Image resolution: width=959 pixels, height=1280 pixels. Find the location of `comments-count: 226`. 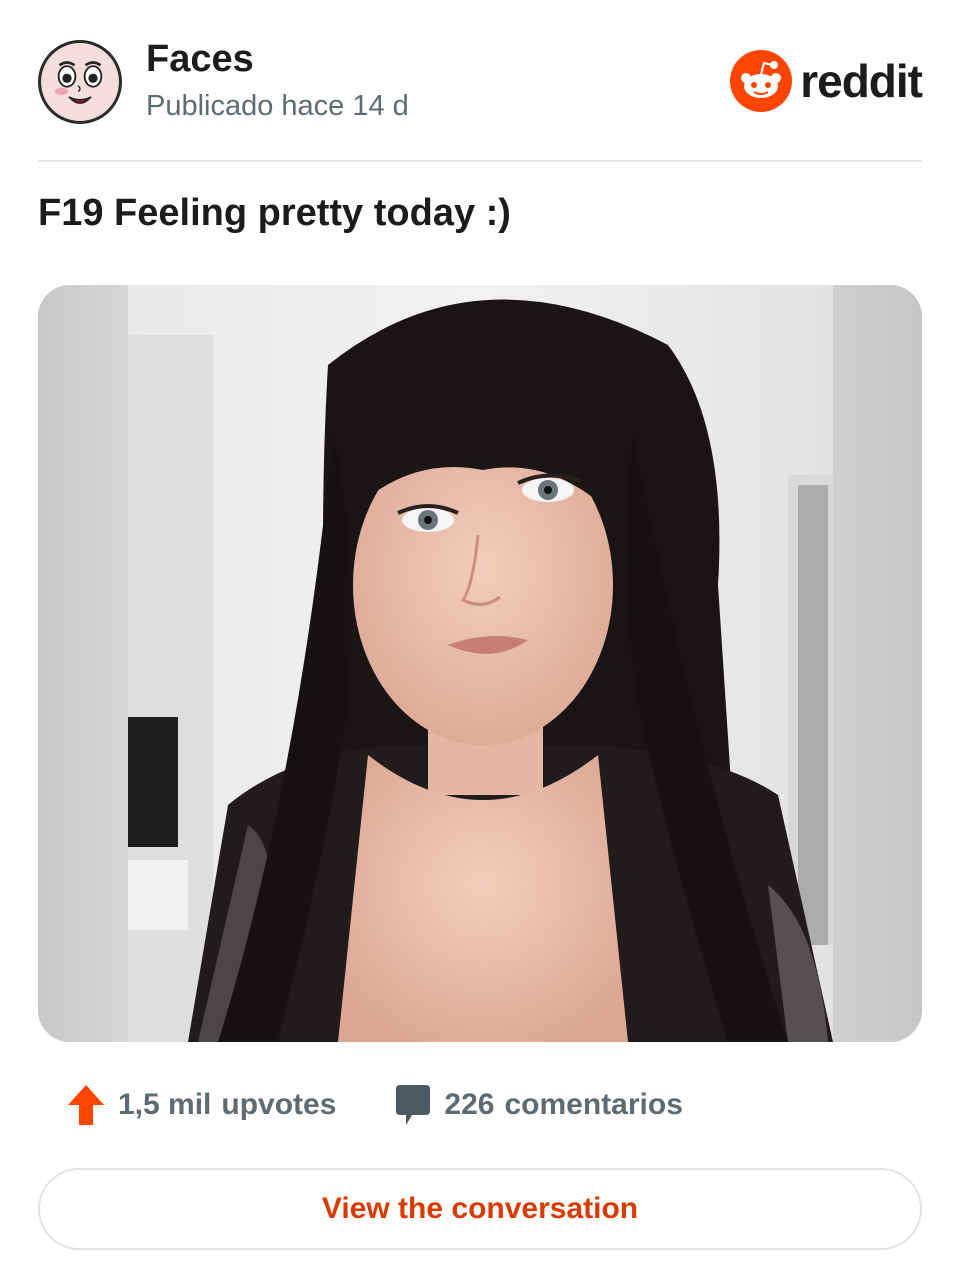

comments-count: 226 is located at coordinates (469, 1104).